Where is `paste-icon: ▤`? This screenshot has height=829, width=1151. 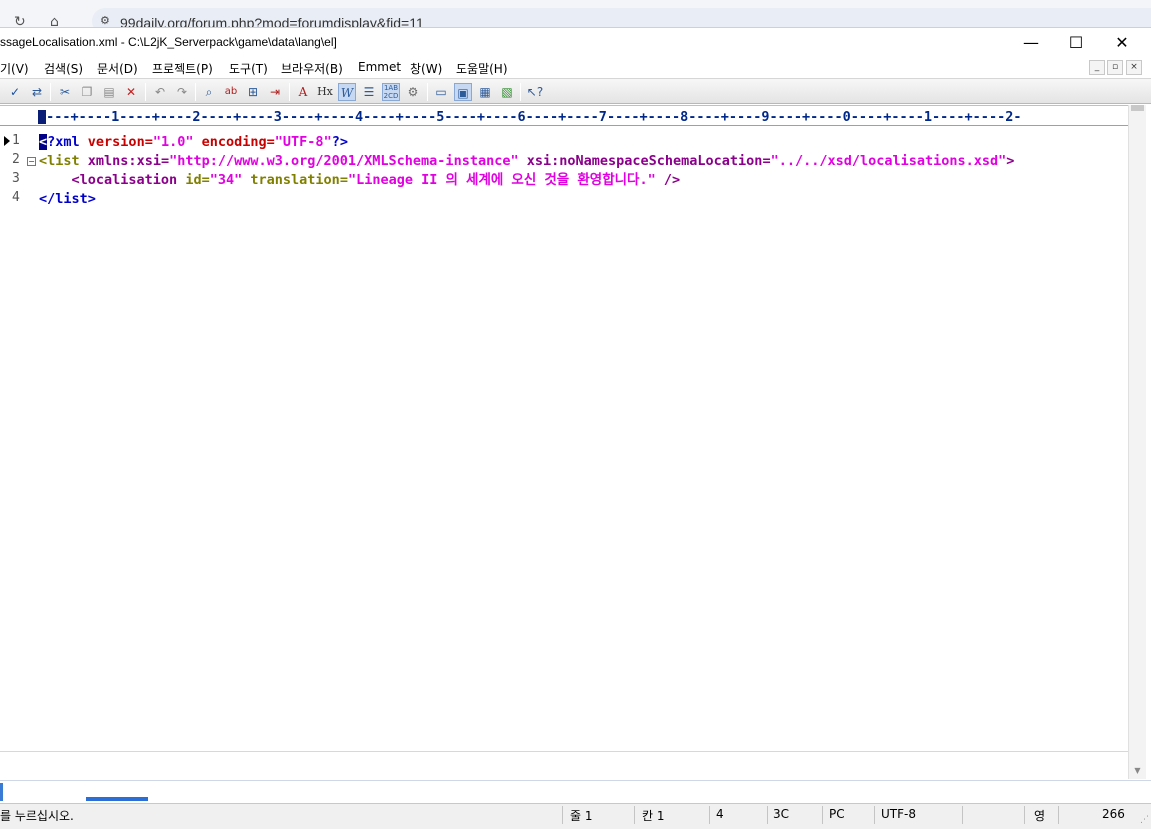 paste-icon: ▤ is located at coordinates (109, 92).